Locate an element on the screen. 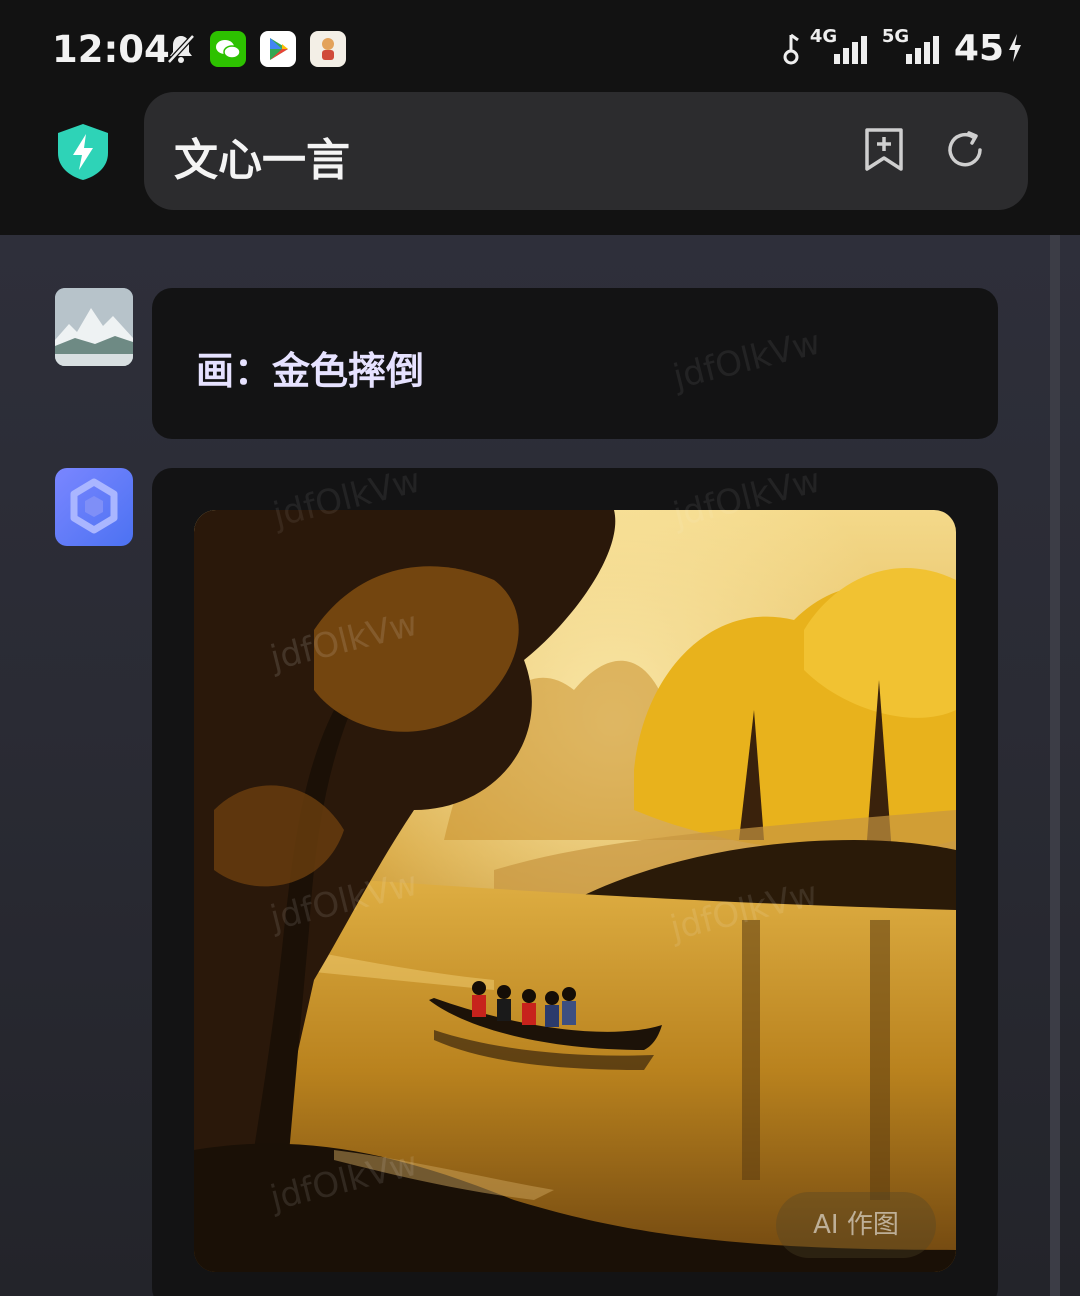 The image size is (1080, 1296). address-bar: 文心一言 is located at coordinates (586, 151).